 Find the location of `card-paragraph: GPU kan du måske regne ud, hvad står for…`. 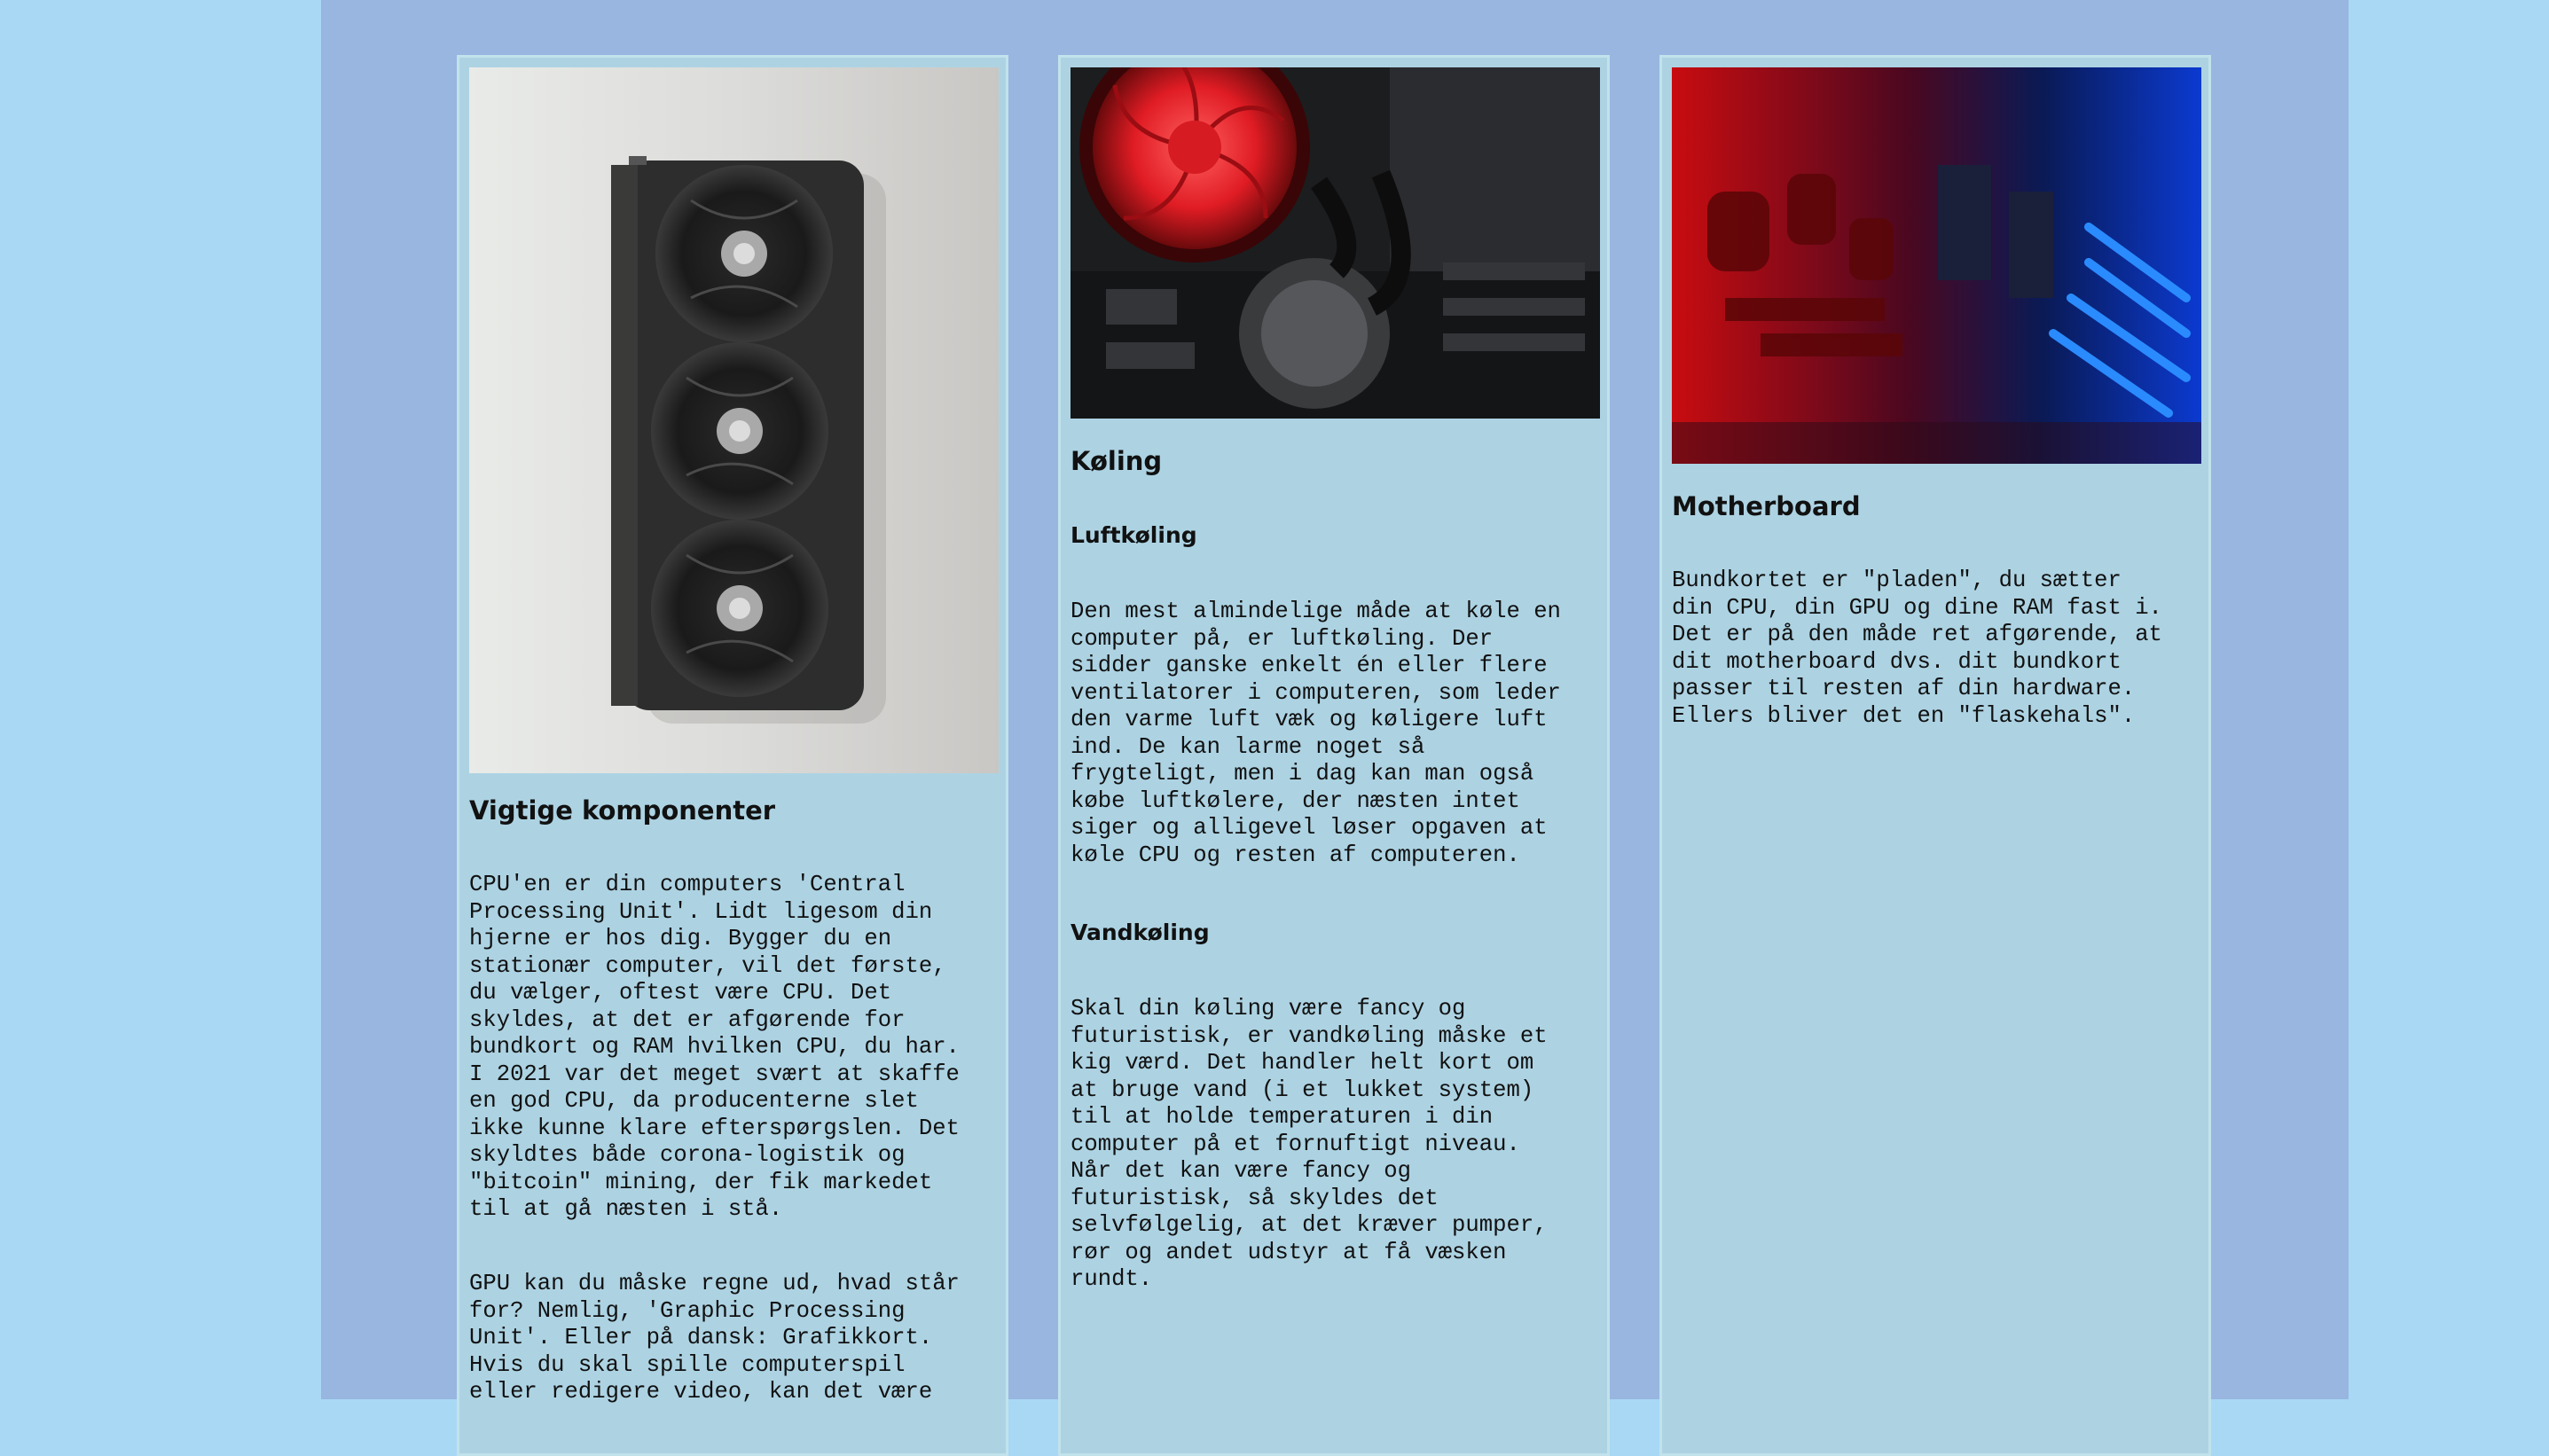

card-paragraph: GPU kan du måske regne ud, hvad står for… is located at coordinates (714, 1338).